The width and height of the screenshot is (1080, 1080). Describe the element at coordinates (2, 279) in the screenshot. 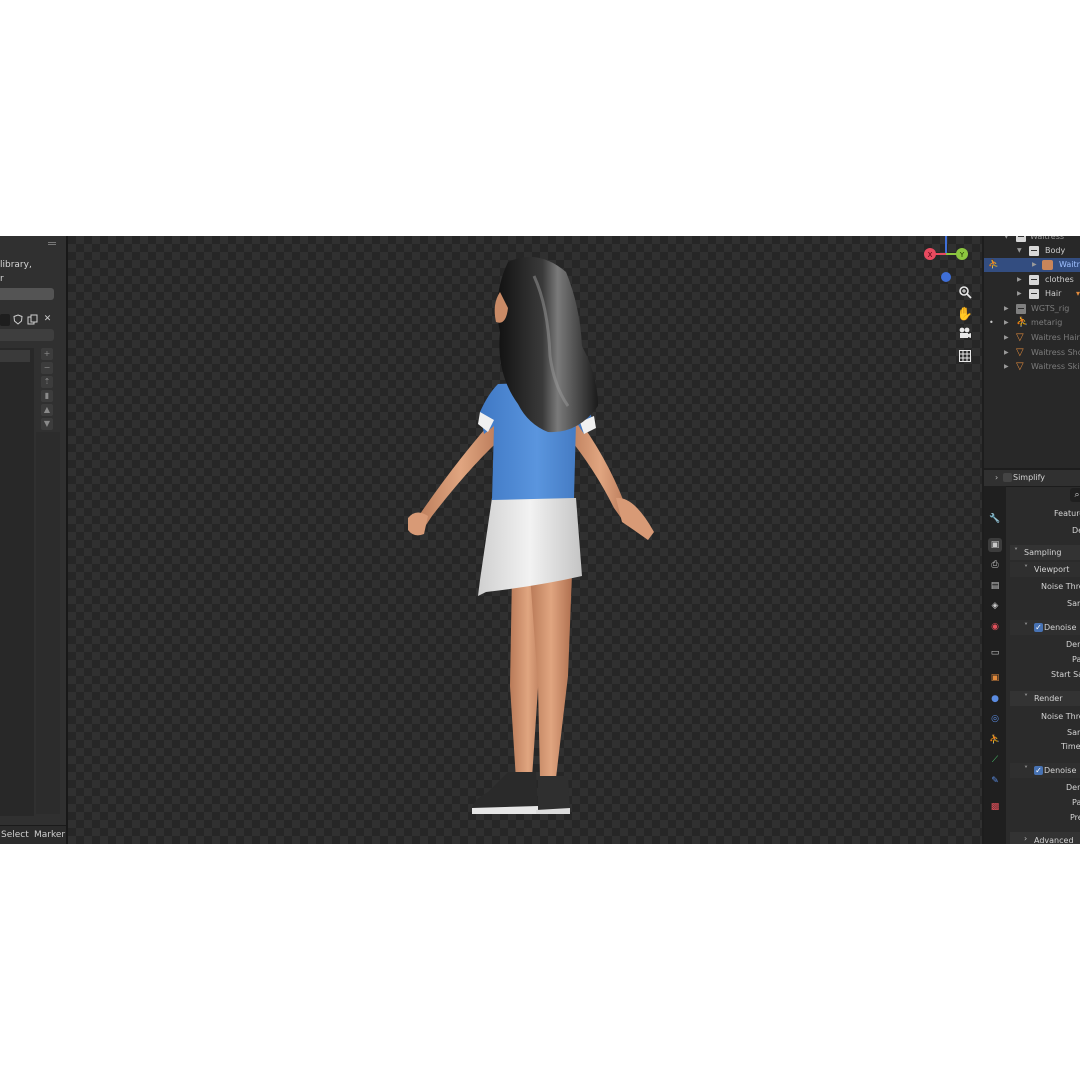

I see `library-label-2: r` at that location.